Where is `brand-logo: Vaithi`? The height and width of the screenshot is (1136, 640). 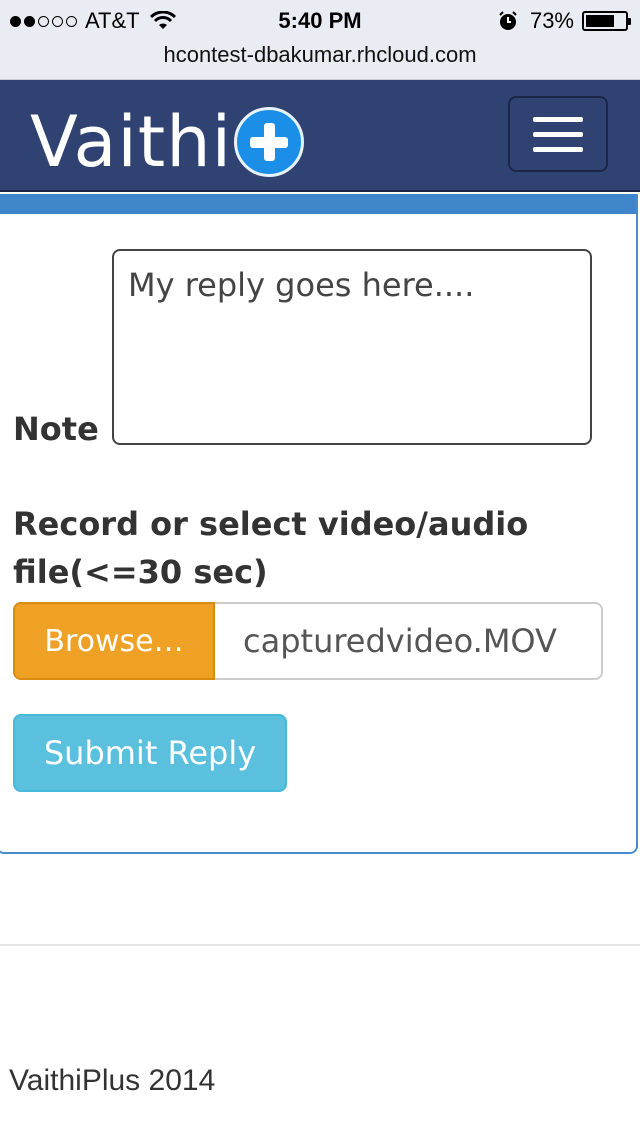
brand-logo: Vaithi is located at coordinates (167, 142).